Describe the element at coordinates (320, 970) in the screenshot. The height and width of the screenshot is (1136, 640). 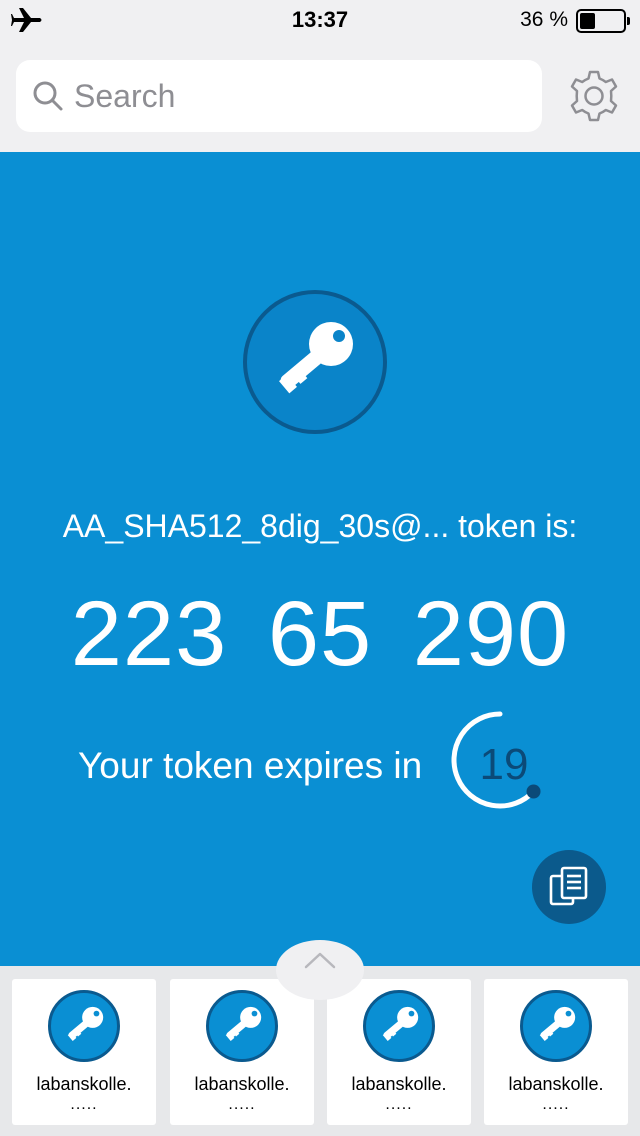
I see `drawer-handle` at that location.